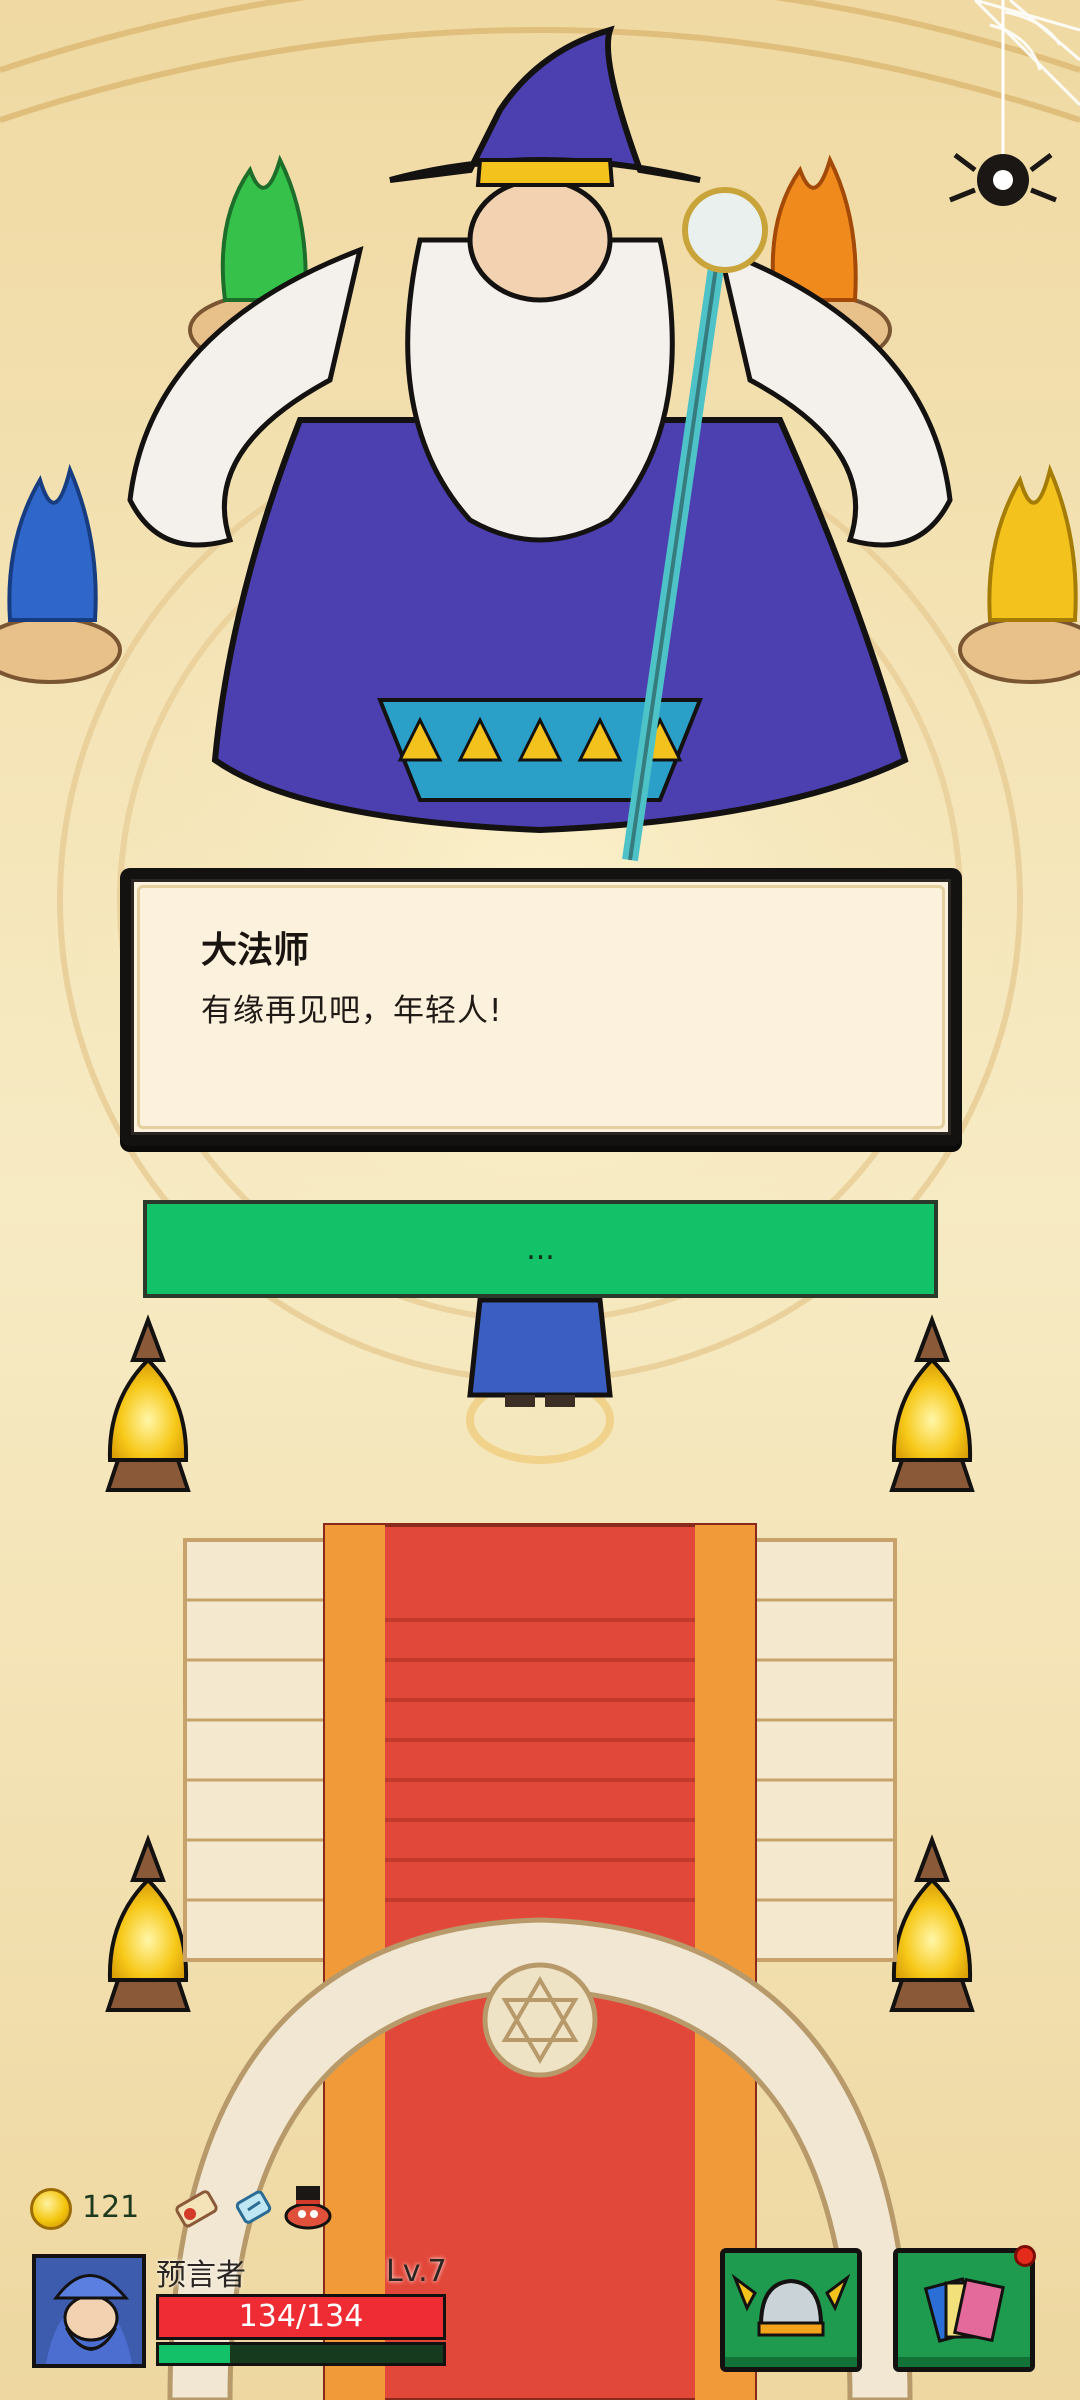 Image resolution: width=1080 pixels, height=2400 pixels. What do you see at coordinates (301, 2354) in the screenshot?
I see `xp-bar` at bounding box center [301, 2354].